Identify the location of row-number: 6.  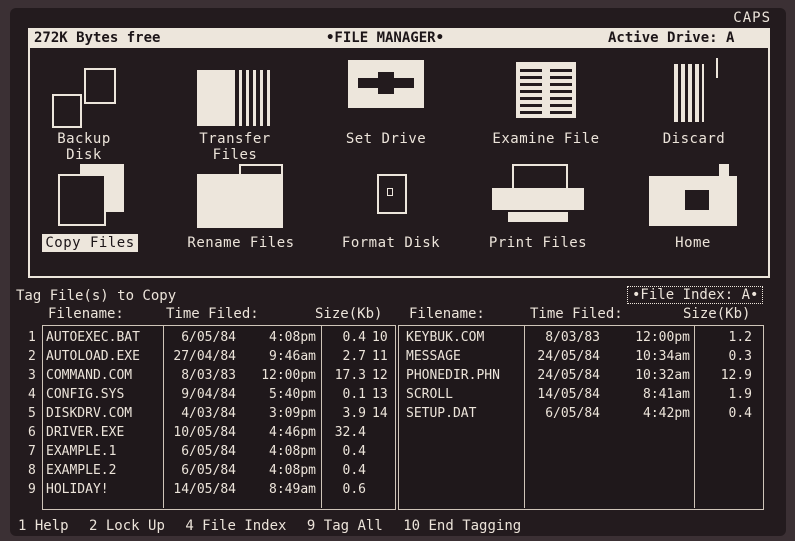
(32, 432).